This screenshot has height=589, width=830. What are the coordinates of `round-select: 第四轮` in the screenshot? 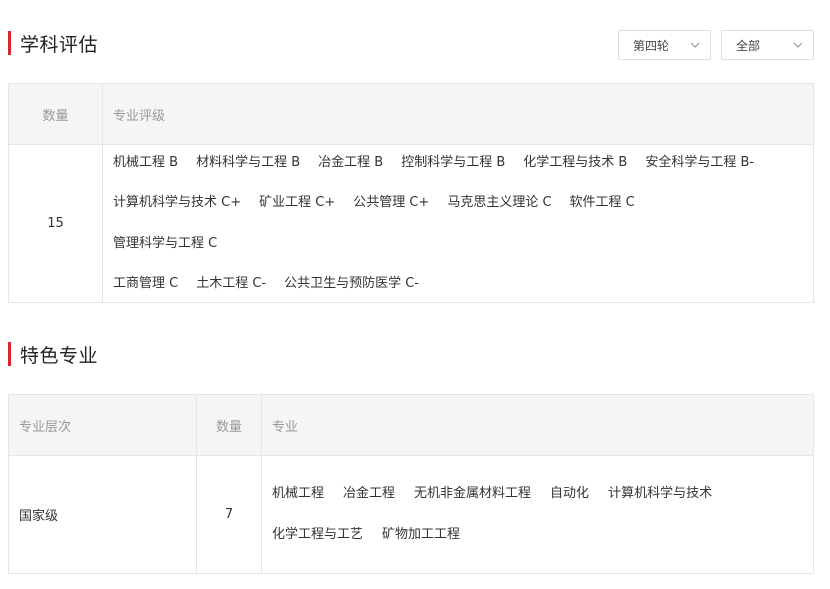 It's located at (664, 45).